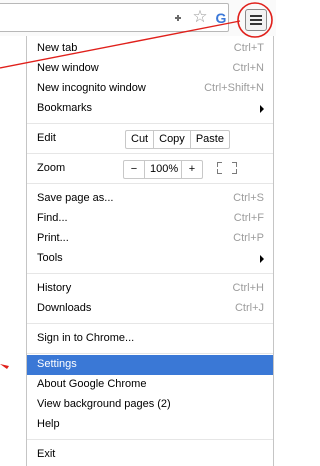 This screenshot has height=466, width=320. What do you see at coordinates (57, 48) in the screenshot?
I see `menu-item-label: New tab` at bounding box center [57, 48].